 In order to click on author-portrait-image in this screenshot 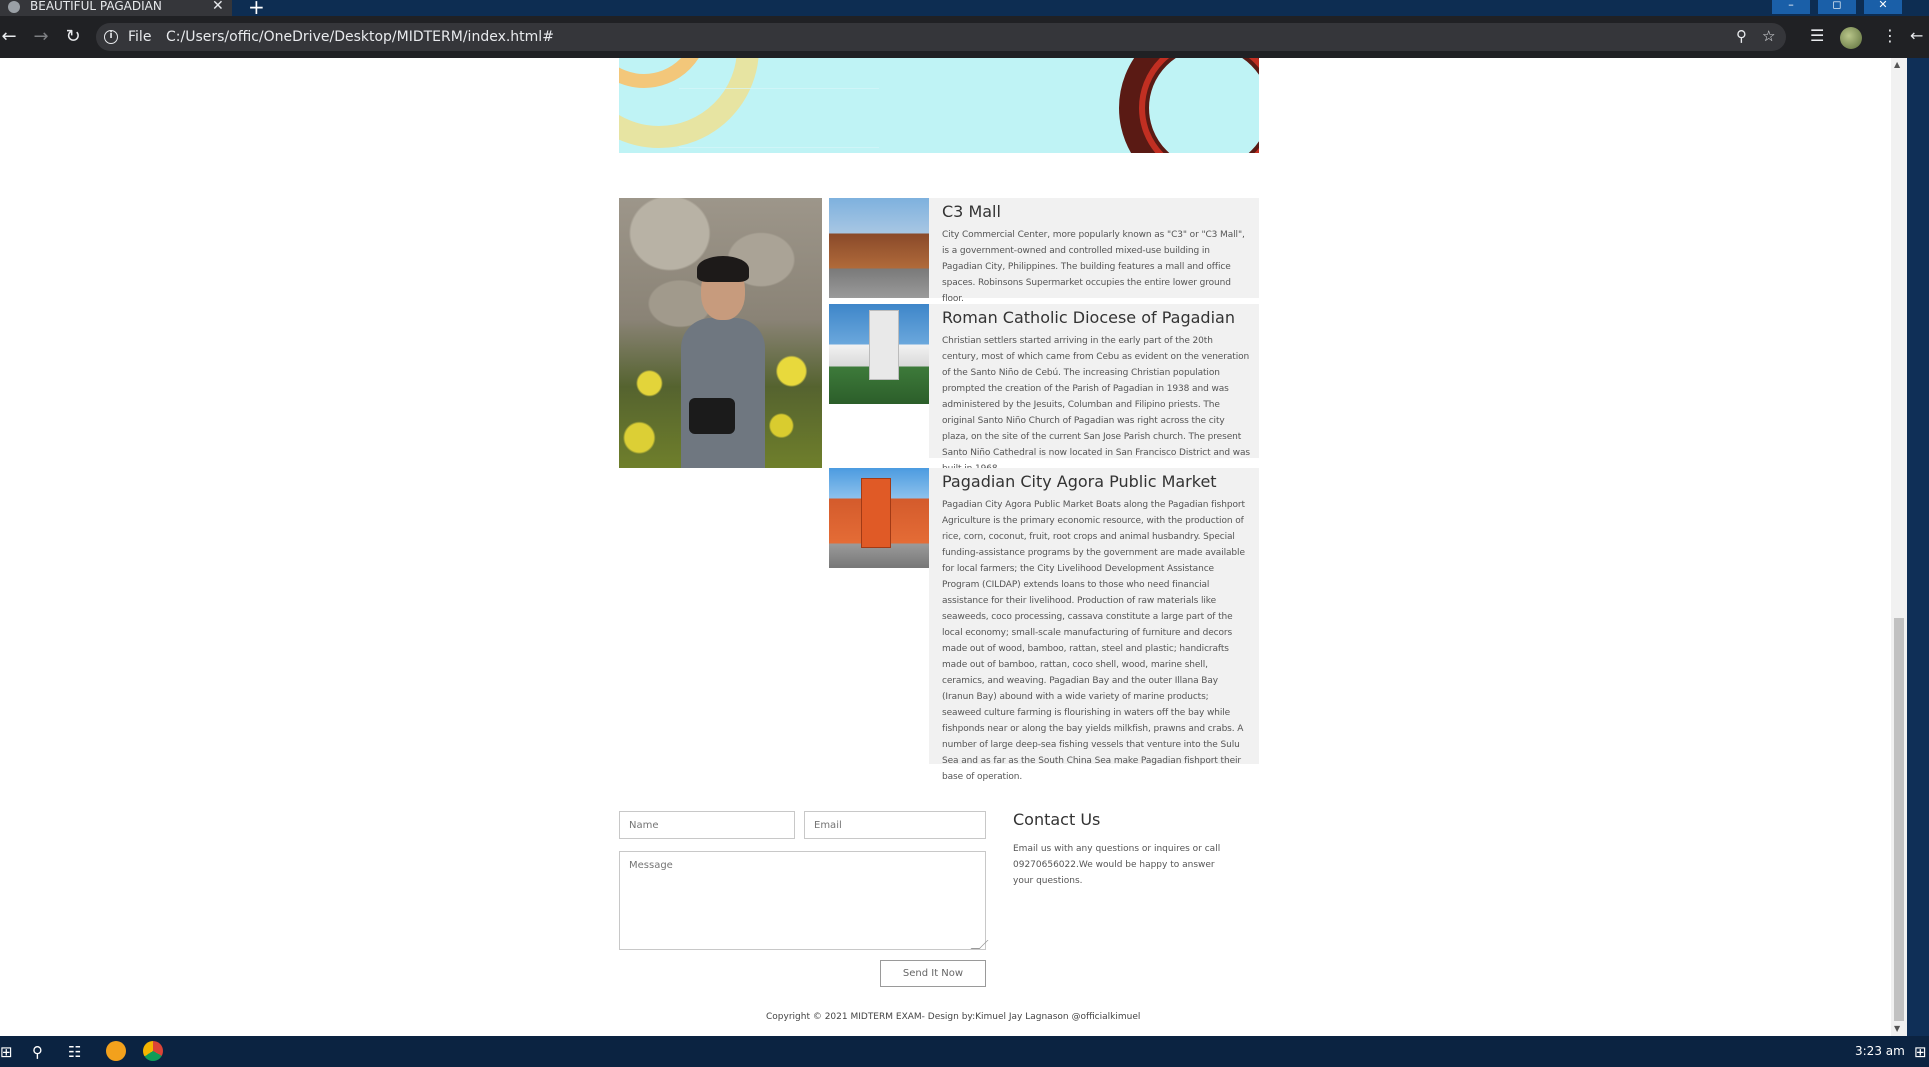, I will do `click(720, 333)`.